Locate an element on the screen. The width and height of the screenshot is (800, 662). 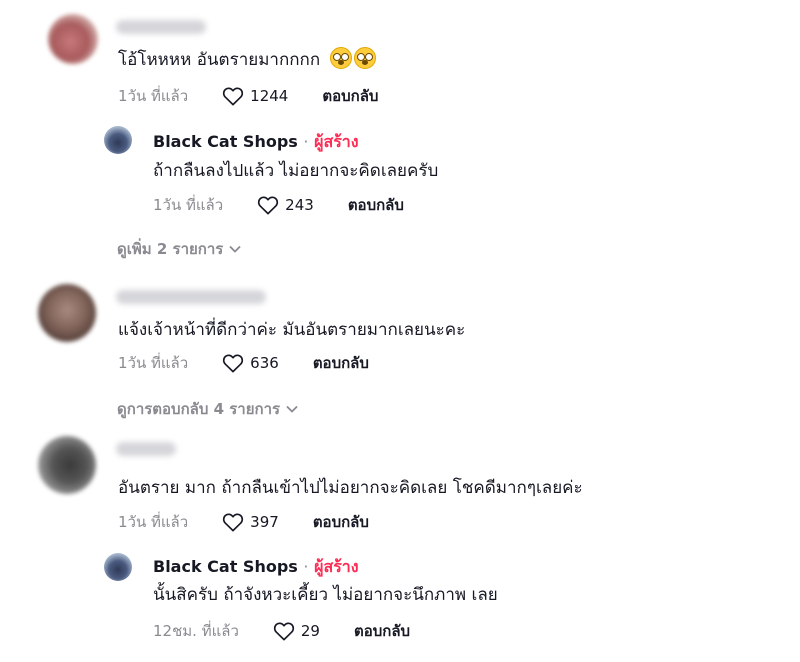
reply-time: 1วัน ที่แล้ว is located at coordinates (188, 205).